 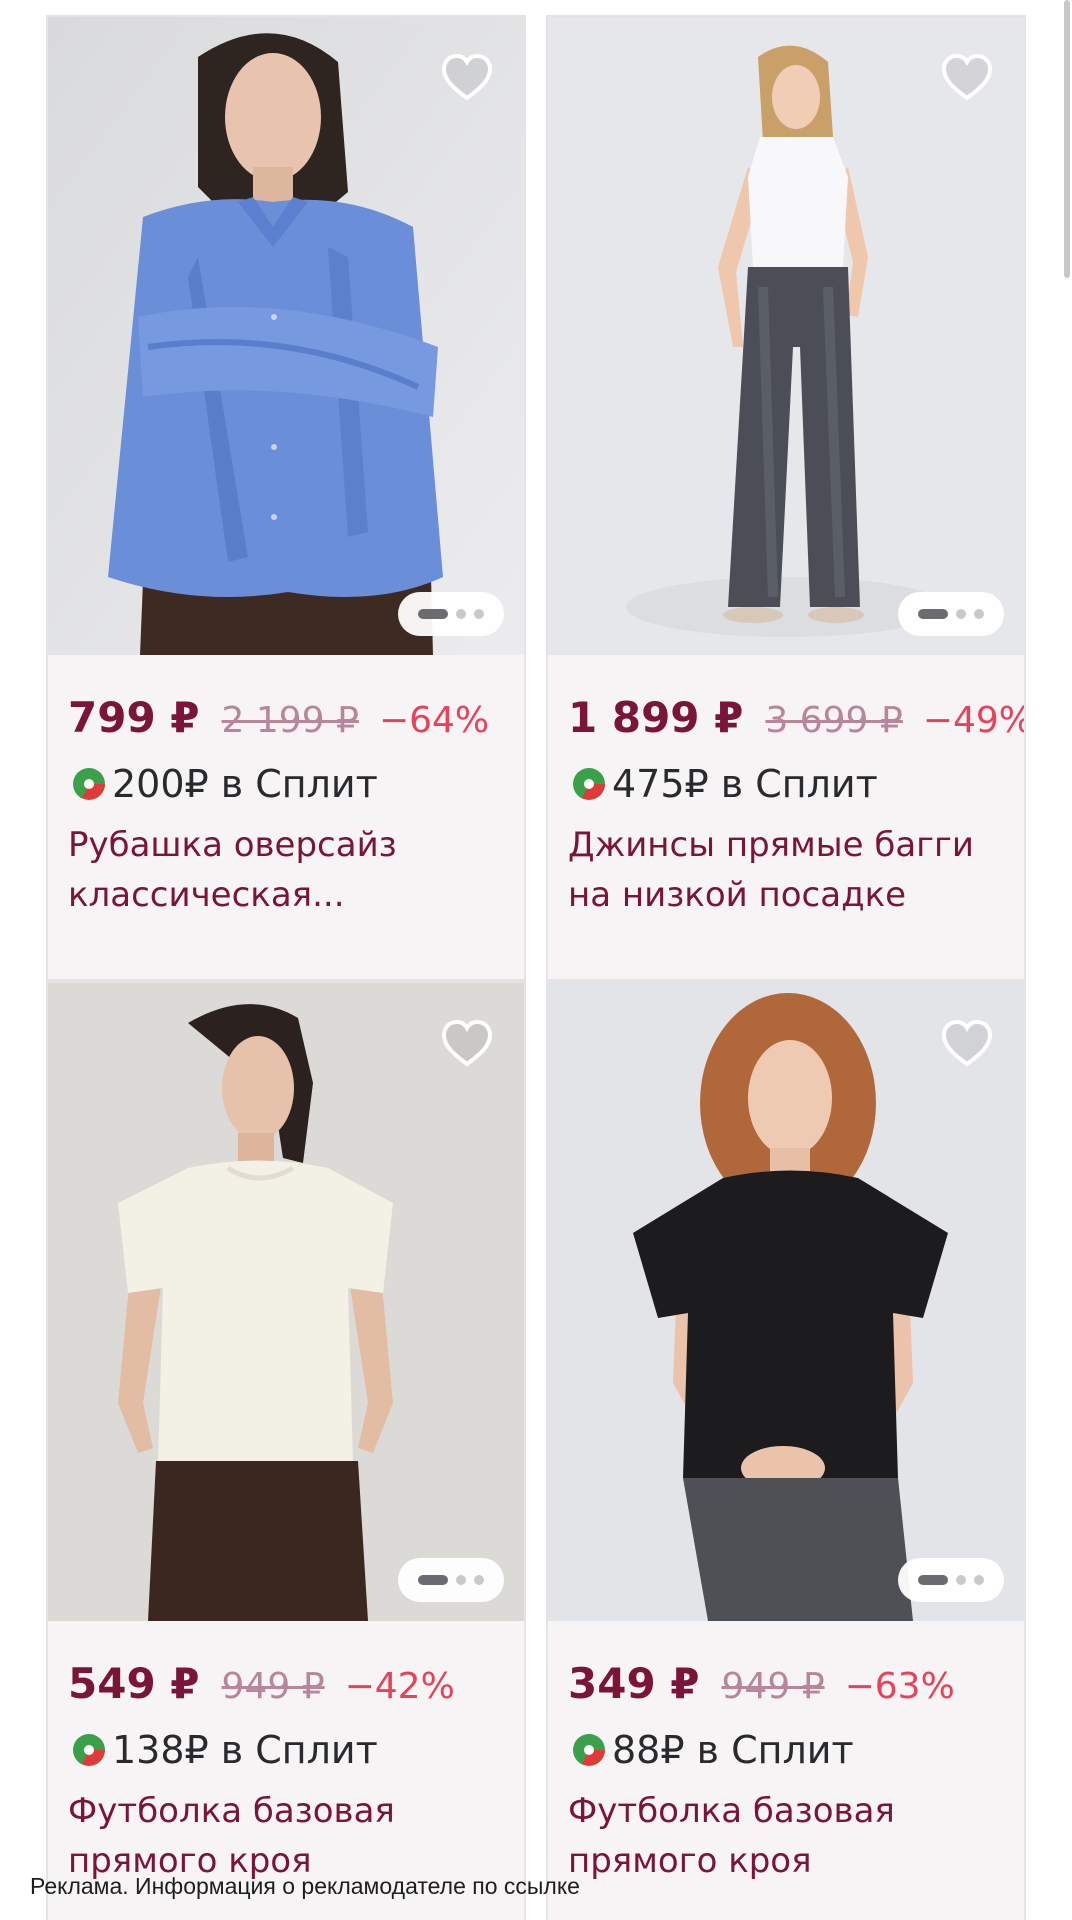 I want to click on split-payment: 88₽ в Сплит, so click(x=786, y=1750).